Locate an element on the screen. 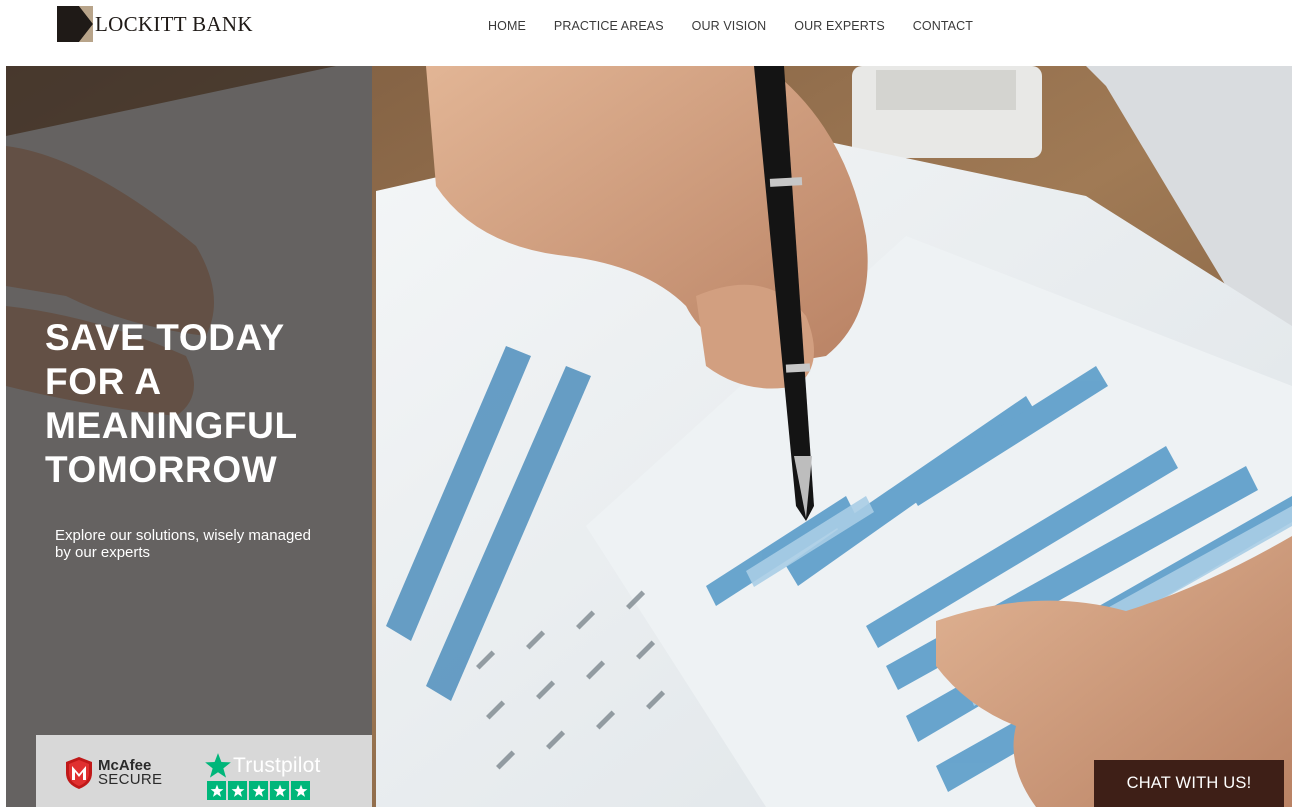  trustpilot-badge: Trustpilot is located at coordinates (262, 776).